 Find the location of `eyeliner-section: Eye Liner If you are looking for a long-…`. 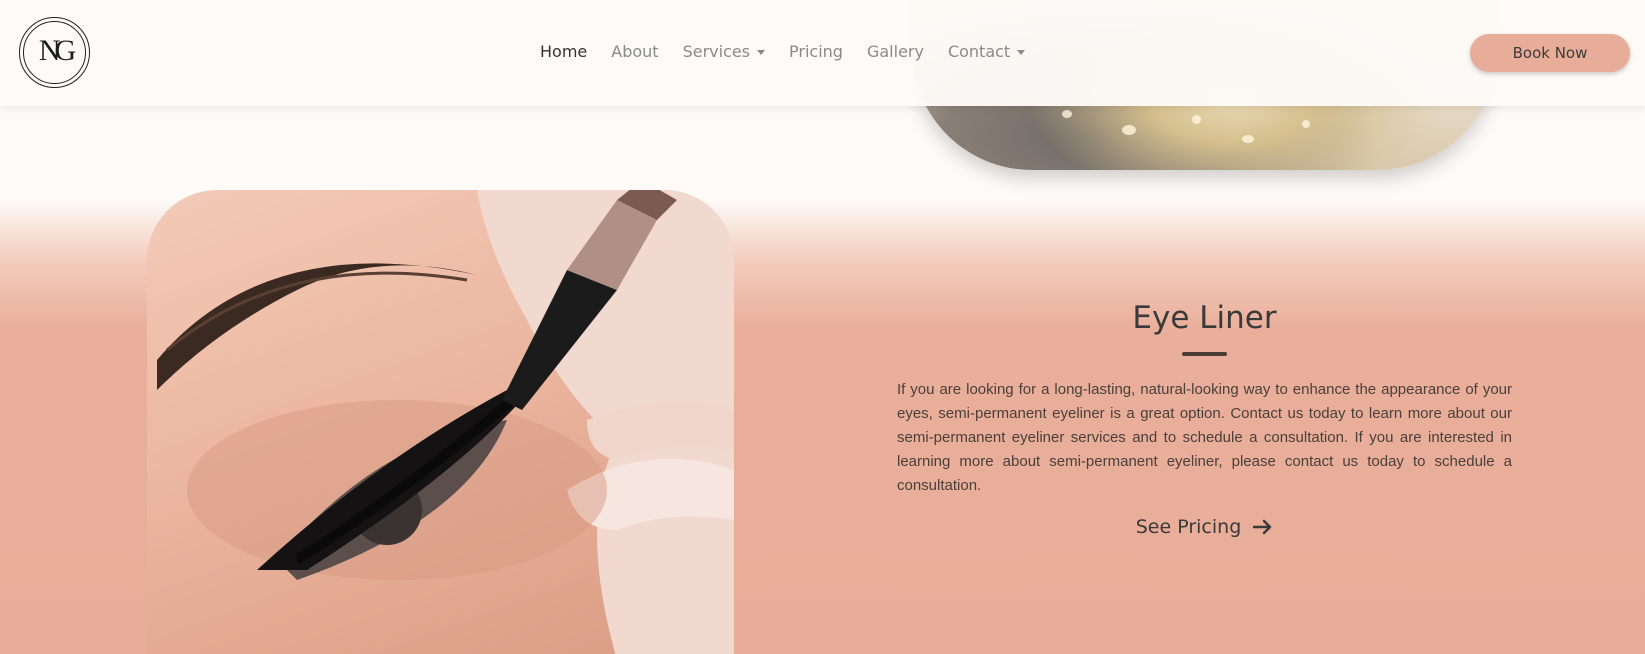

eyeliner-section: Eye Liner If you are looking for a long-… is located at coordinates (1204, 419).